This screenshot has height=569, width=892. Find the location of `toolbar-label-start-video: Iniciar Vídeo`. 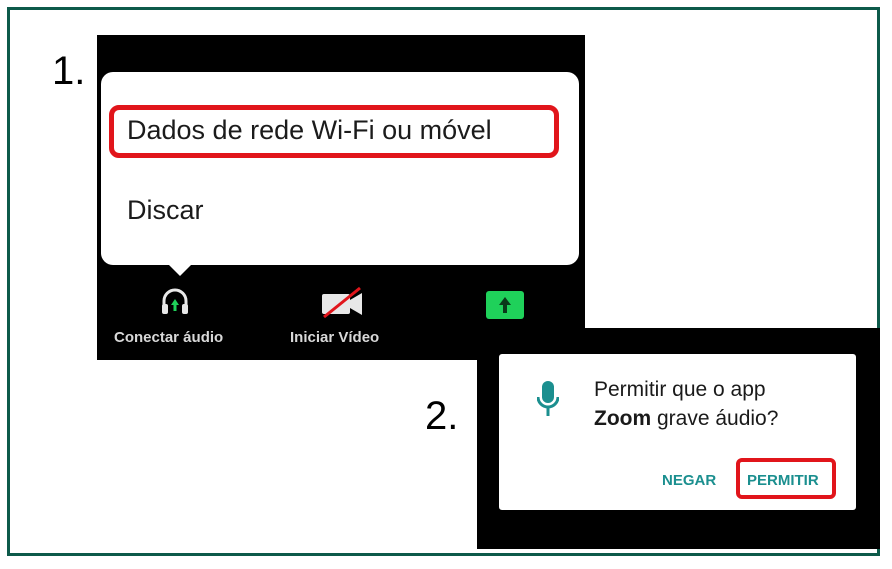

toolbar-label-start-video: Iniciar Vídeo is located at coordinates (334, 337).